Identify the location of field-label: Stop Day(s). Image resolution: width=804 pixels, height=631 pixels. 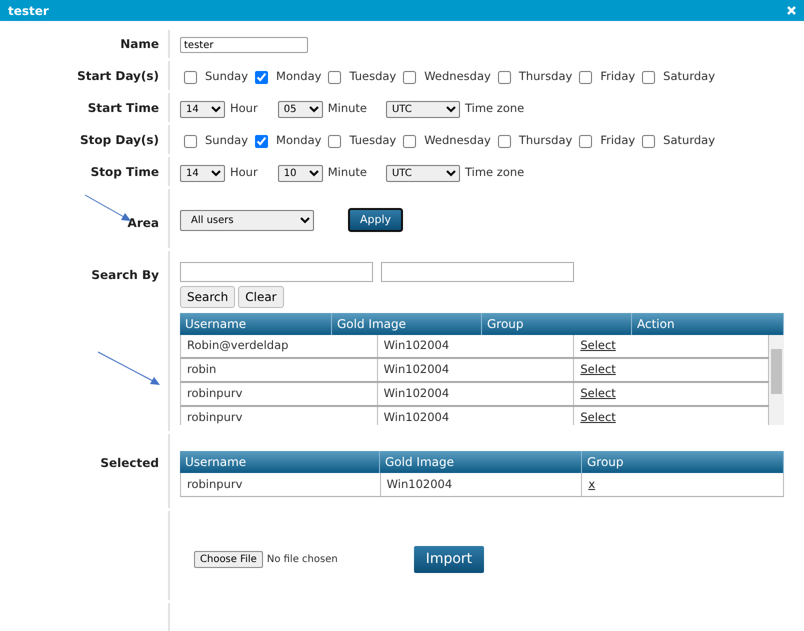
(119, 140).